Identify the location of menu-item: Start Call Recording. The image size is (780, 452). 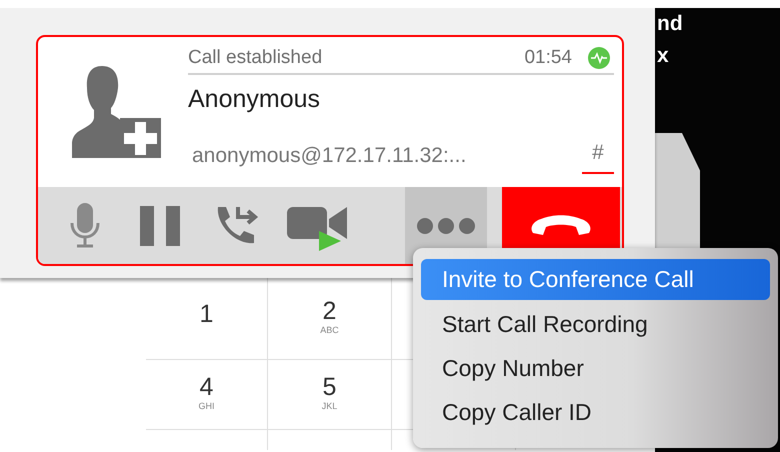
(595, 324).